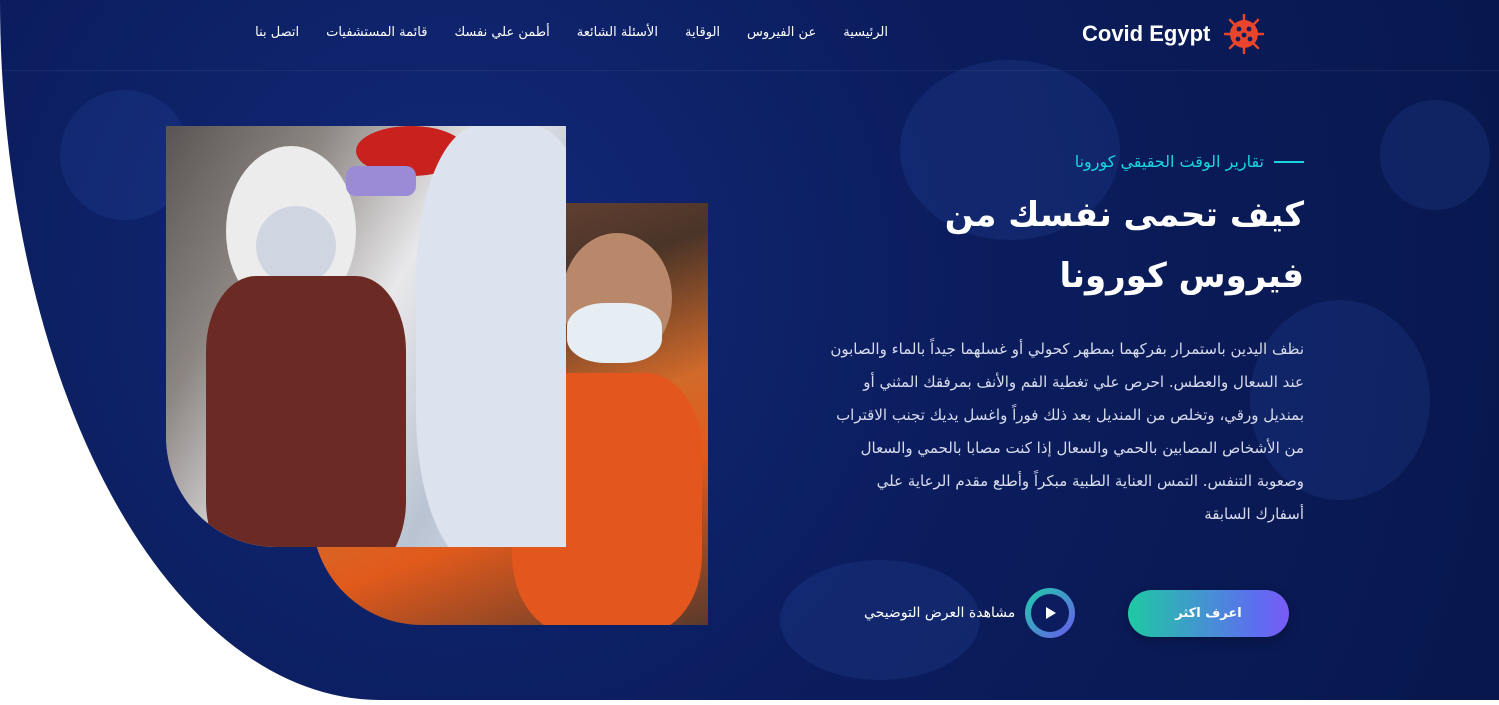  I want to click on play-icon, so click(1050, 613).